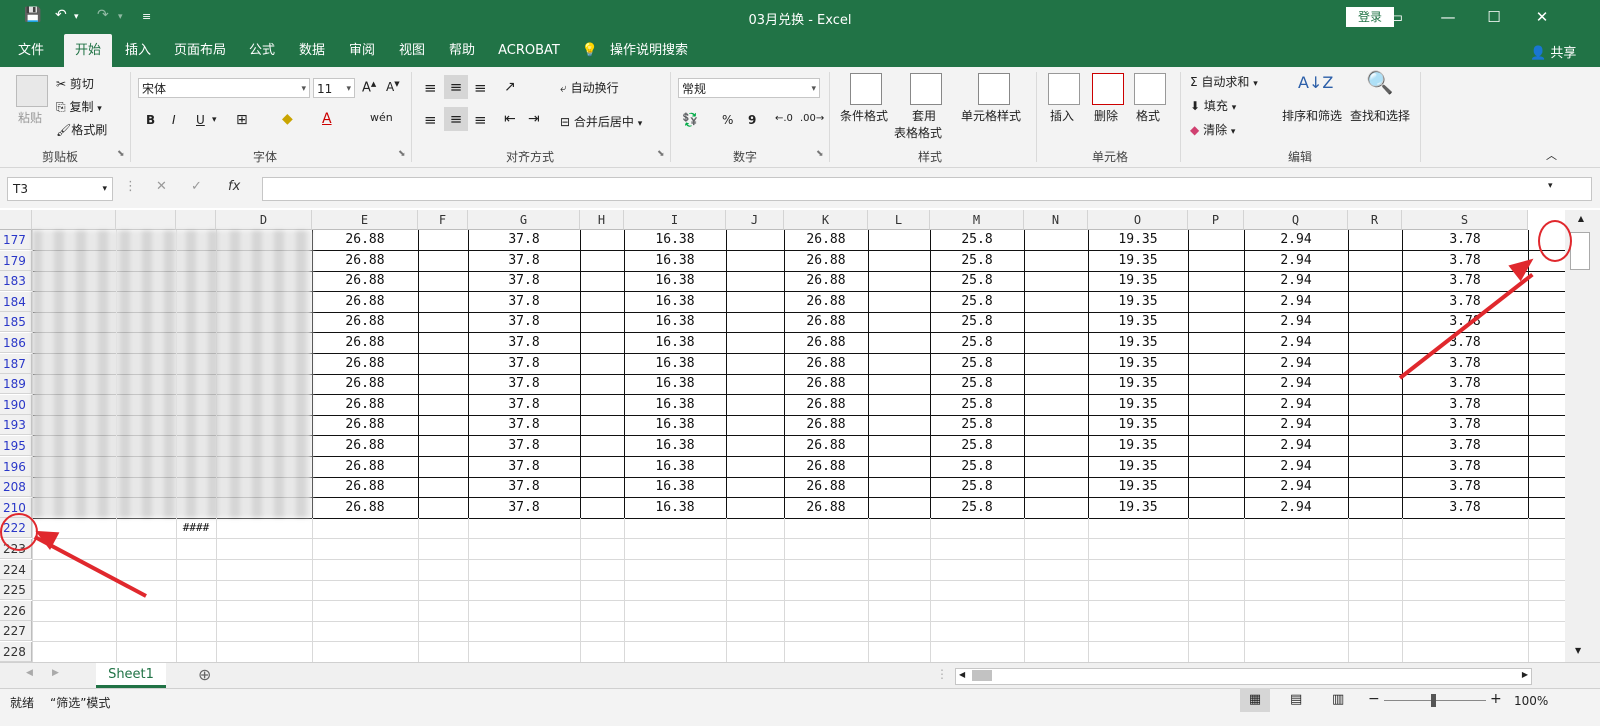 The image size is (1600, 726). Describe the element at coordinates (1542, 17) in the screenshot. I see `close-icon: ✕` at that location.